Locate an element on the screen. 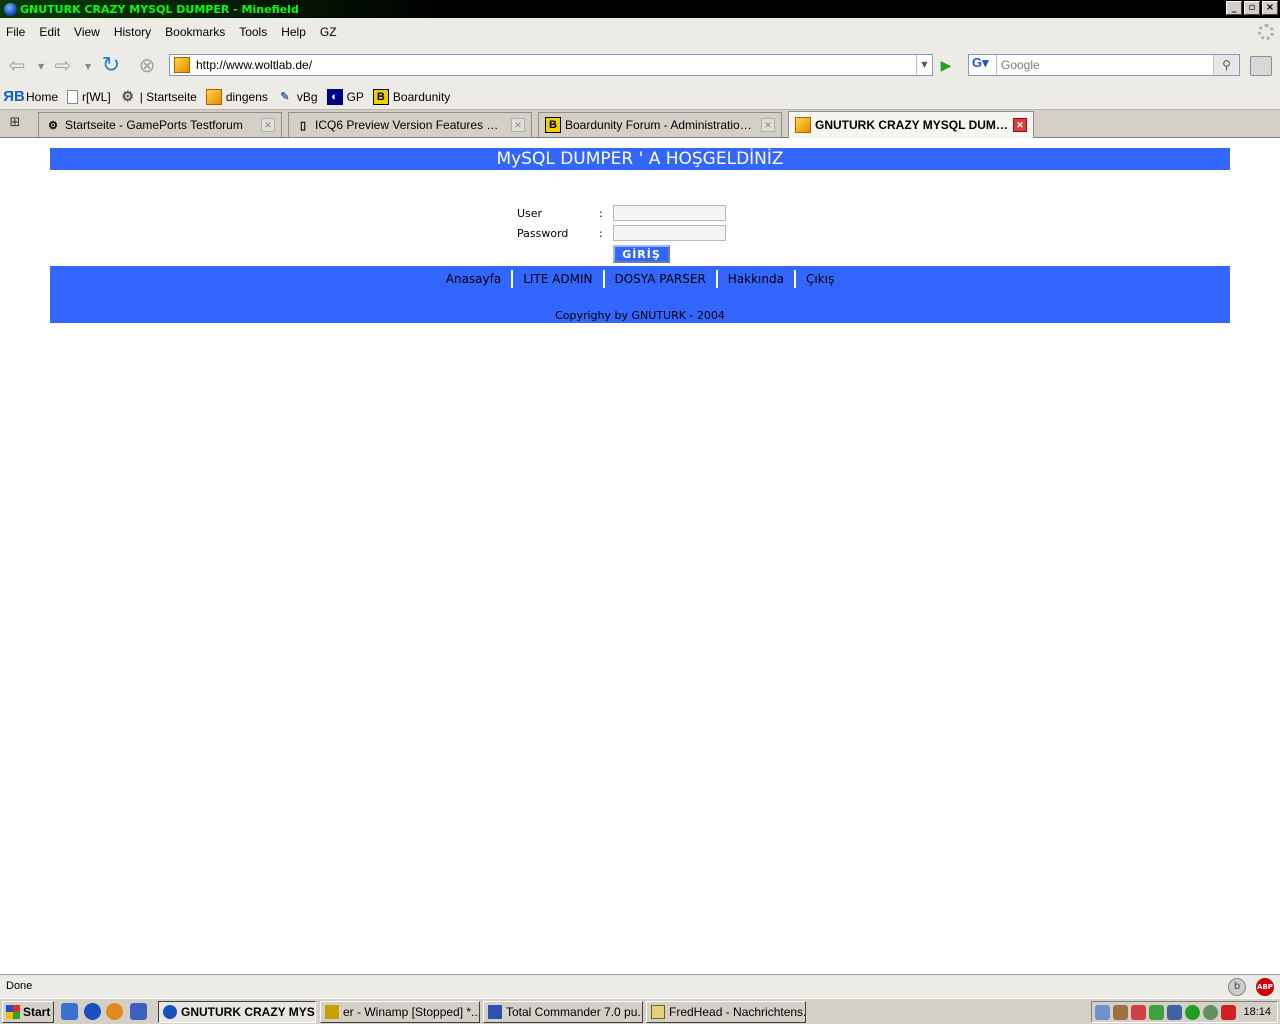  forward-history-dropdown-icon: ▼ is located at coordinates (88, 66).